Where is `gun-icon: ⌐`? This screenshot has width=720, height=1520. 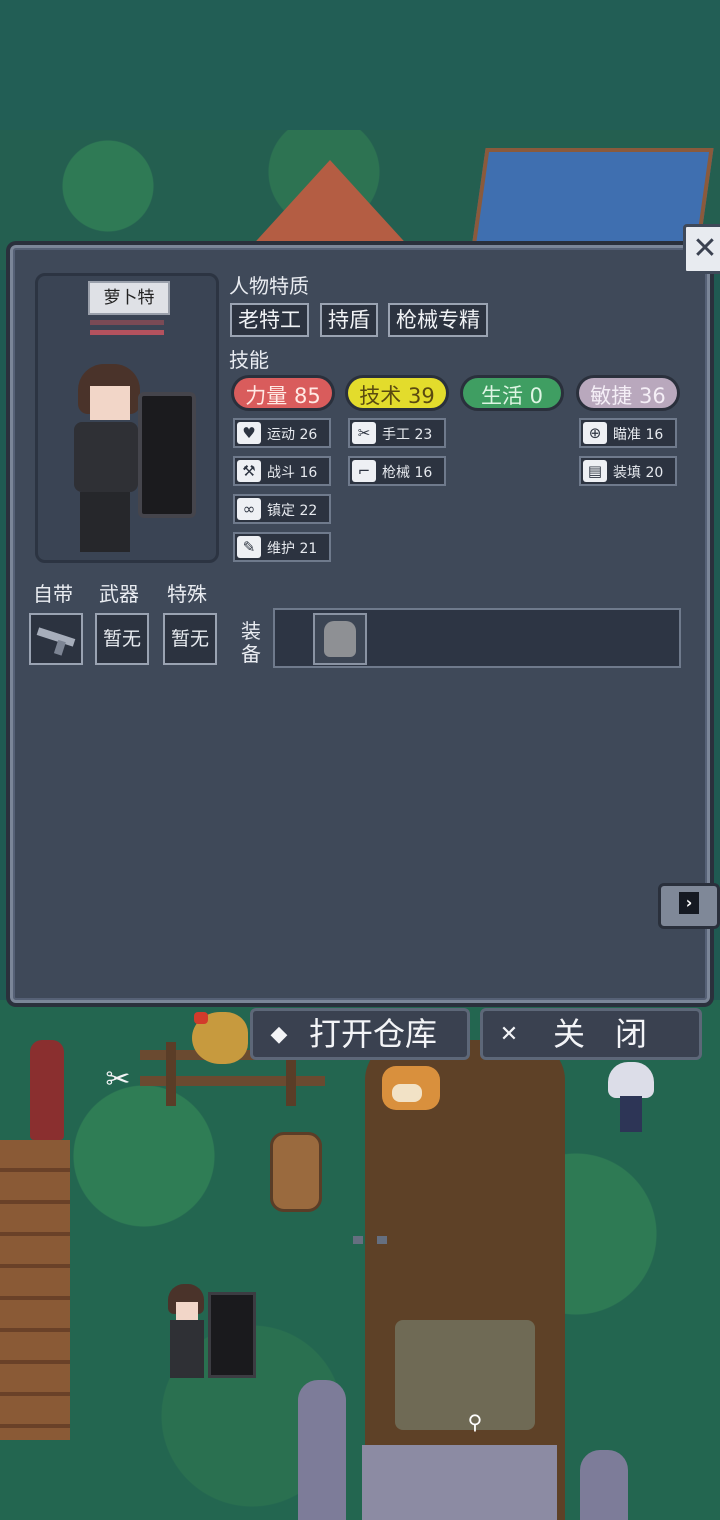
gun-icon: ⌐ is located at coordinates (364, 471).